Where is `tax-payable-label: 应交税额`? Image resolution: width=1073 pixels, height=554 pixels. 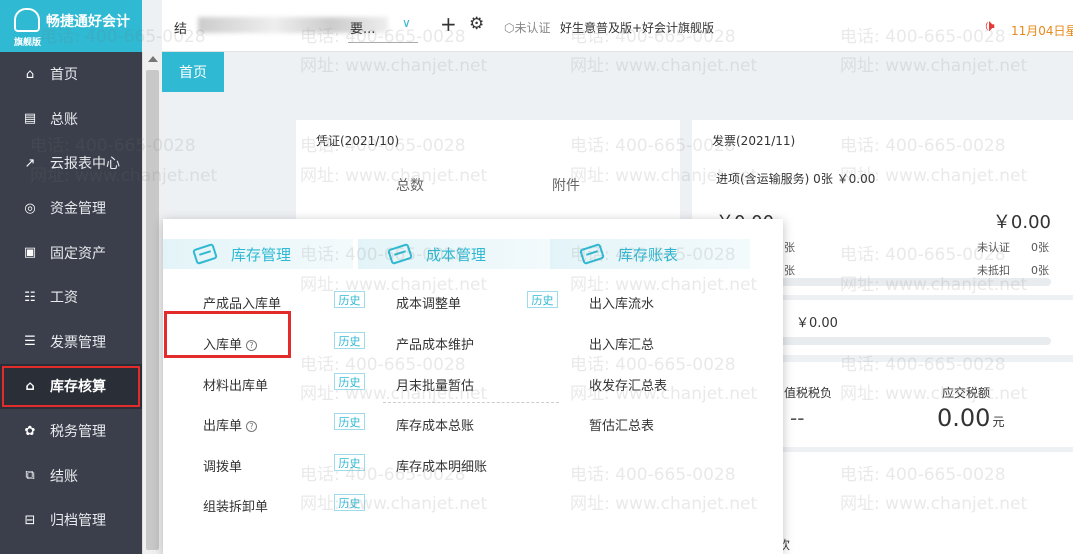
tax-payable-label: 应交税额 is located at coordinates (966, 393).